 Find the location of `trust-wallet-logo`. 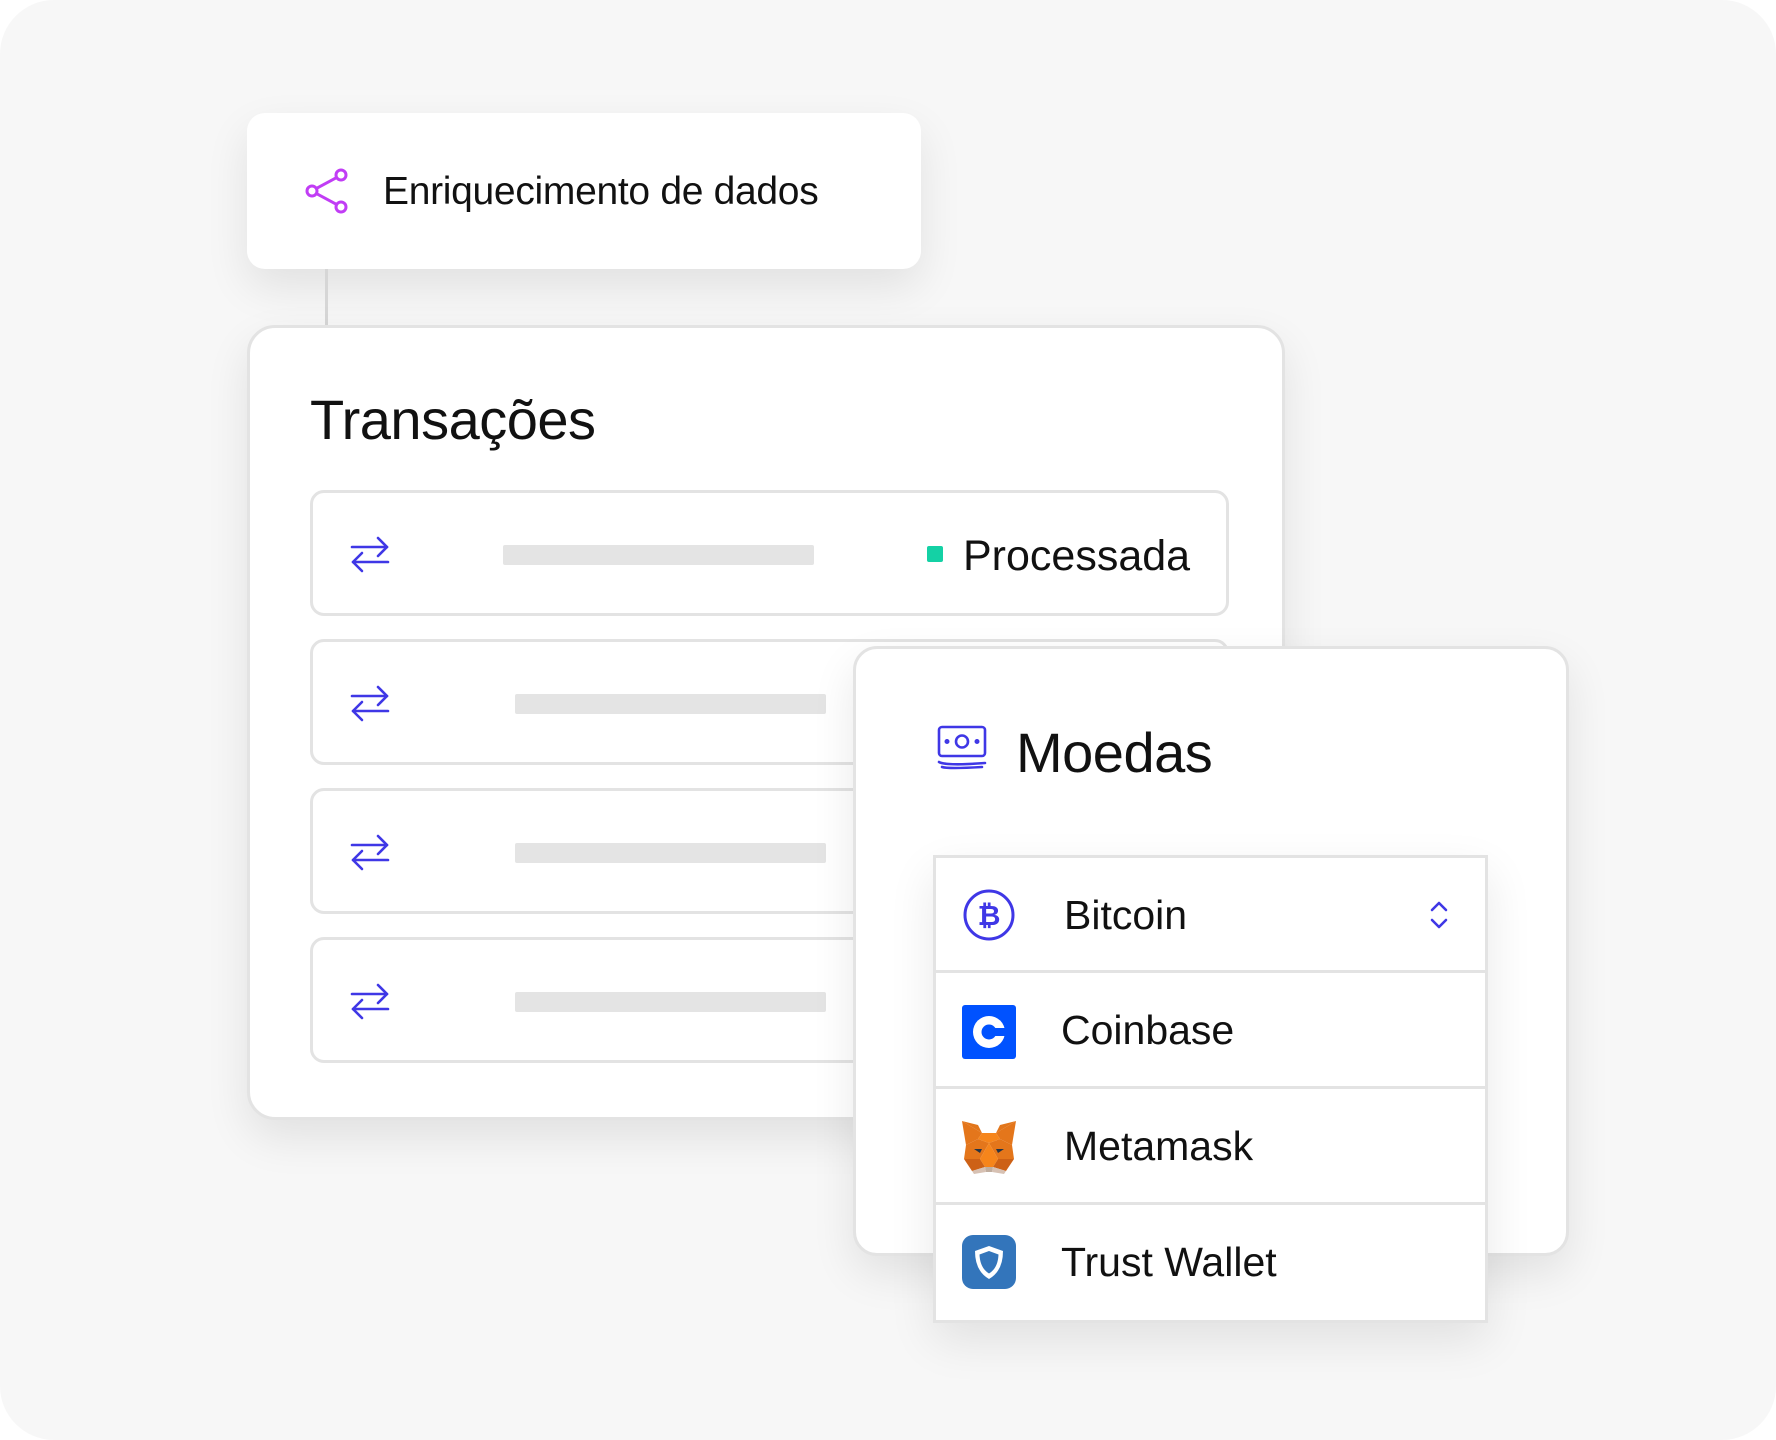

trust-wallet-logo is located at coordinates (989, 1262).